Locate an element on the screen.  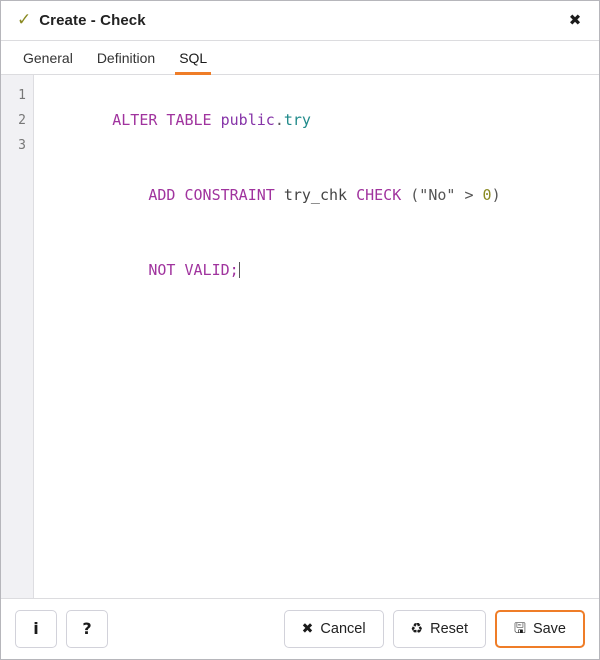
line-number-gutter: 1 2 3 is located at coordinates (17, 336).